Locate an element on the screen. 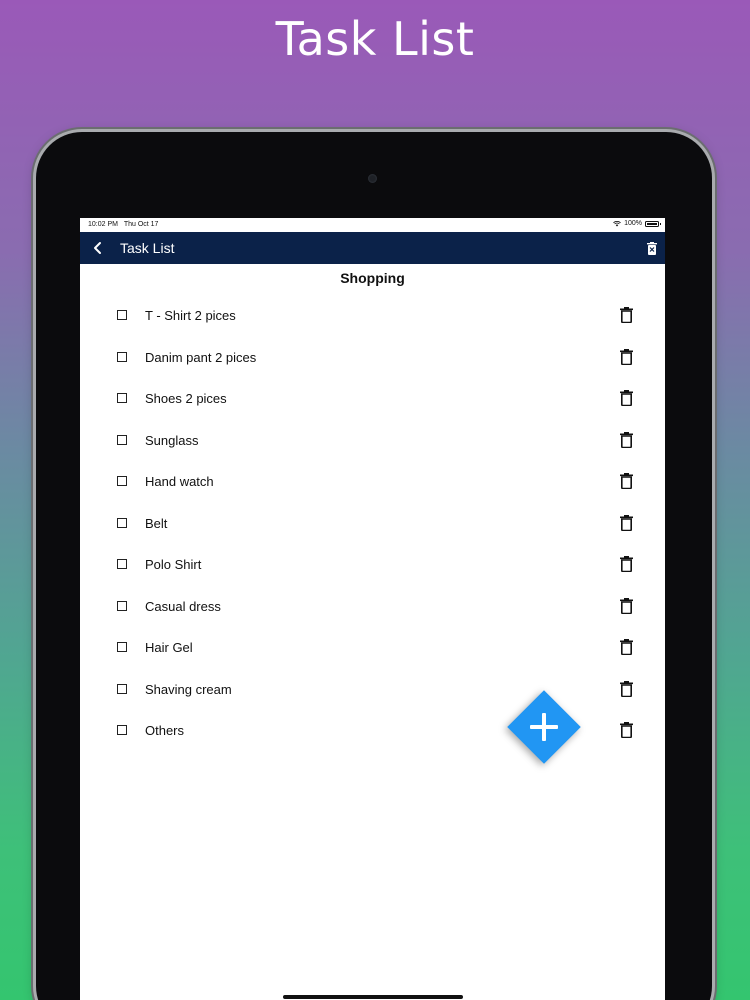 The height and width of the screenshot is (1000, 750). chevron-left-icon is located at coordinates (98, 248).